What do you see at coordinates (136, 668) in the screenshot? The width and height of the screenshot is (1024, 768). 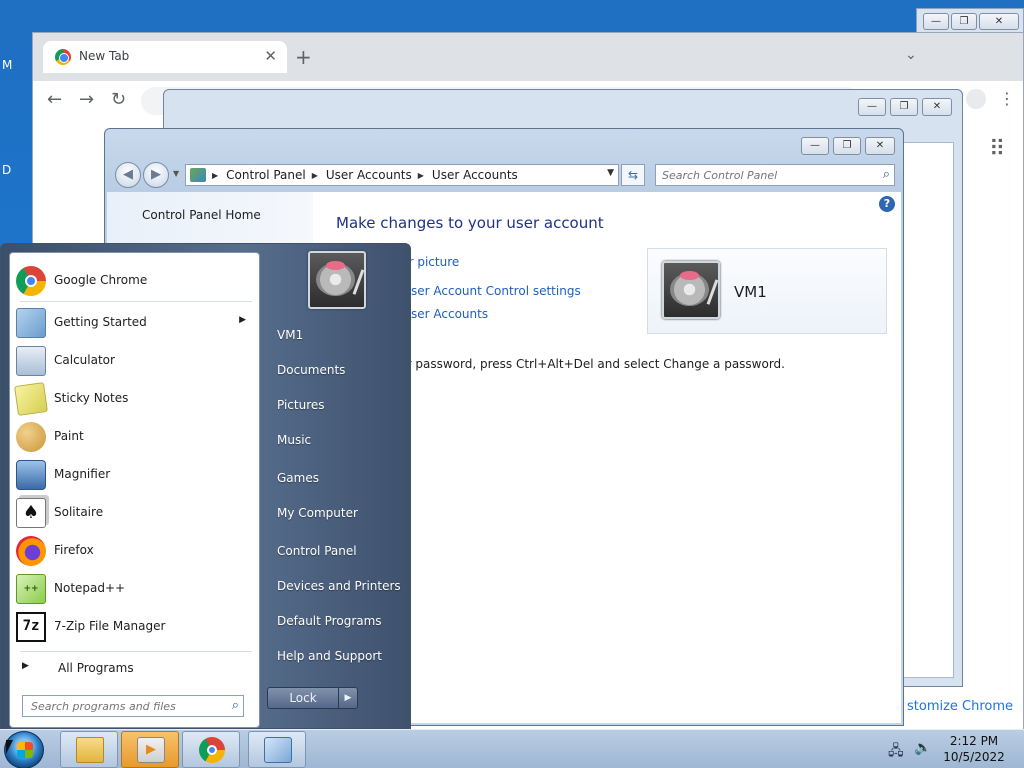 I see `all-programs-button: ▶ All Programs` at bounding box center [136, 668].